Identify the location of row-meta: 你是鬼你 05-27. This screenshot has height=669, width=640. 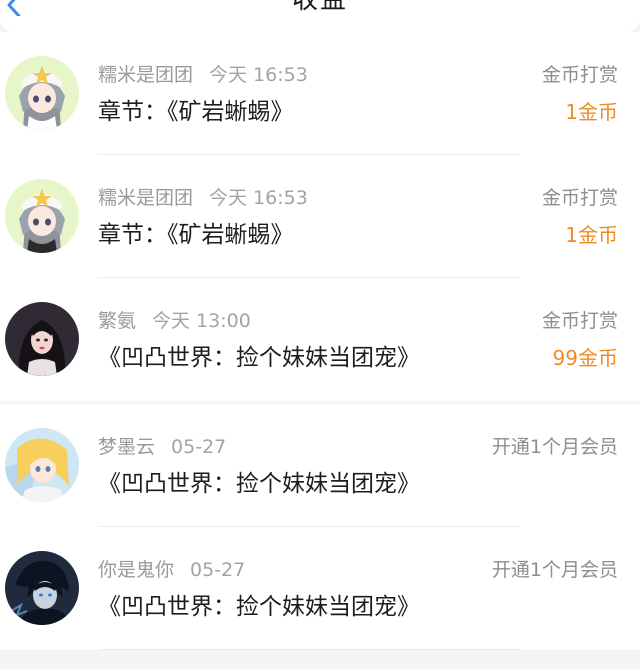
(171, 570).